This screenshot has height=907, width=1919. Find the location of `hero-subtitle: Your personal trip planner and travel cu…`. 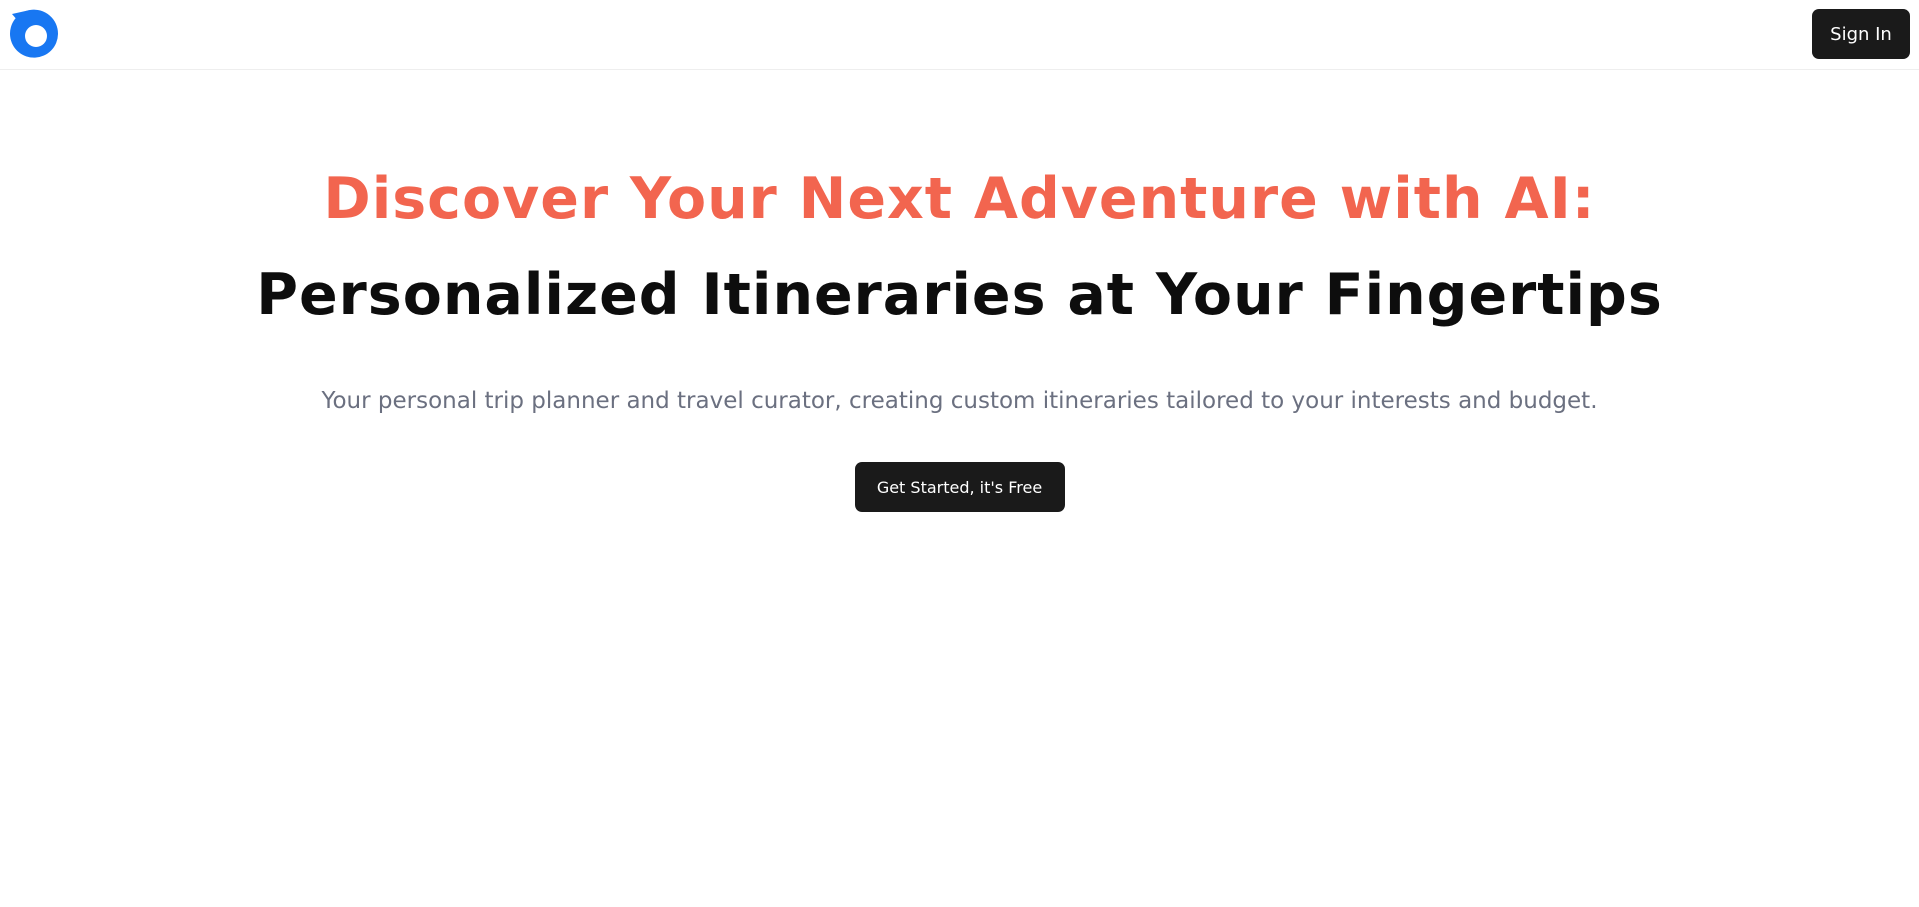

hero-subtitle: Your personal trip planner and travel cu… is located at coordinates (959, 401).